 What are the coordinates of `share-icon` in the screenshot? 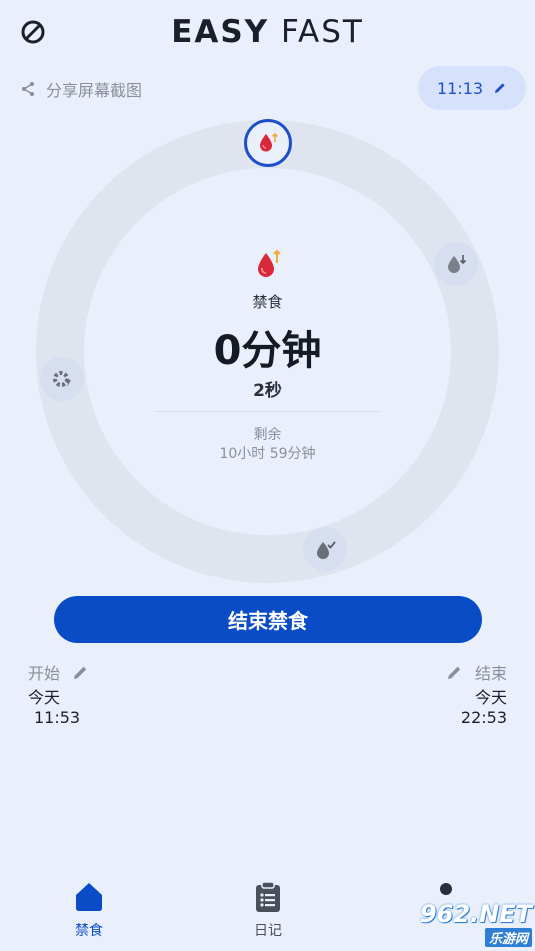 It's located at (28, 89).